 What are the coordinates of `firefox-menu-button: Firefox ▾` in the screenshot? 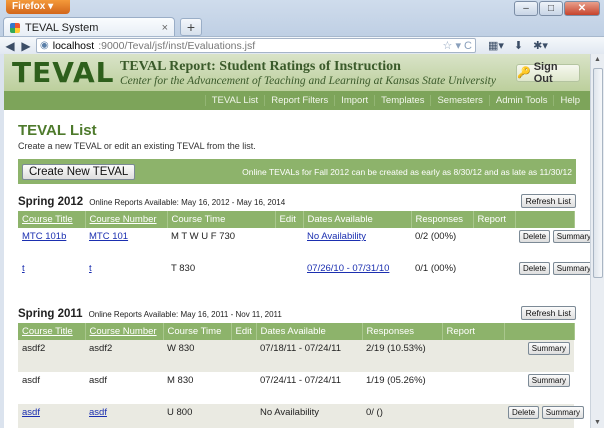 It's located at (38, 7).